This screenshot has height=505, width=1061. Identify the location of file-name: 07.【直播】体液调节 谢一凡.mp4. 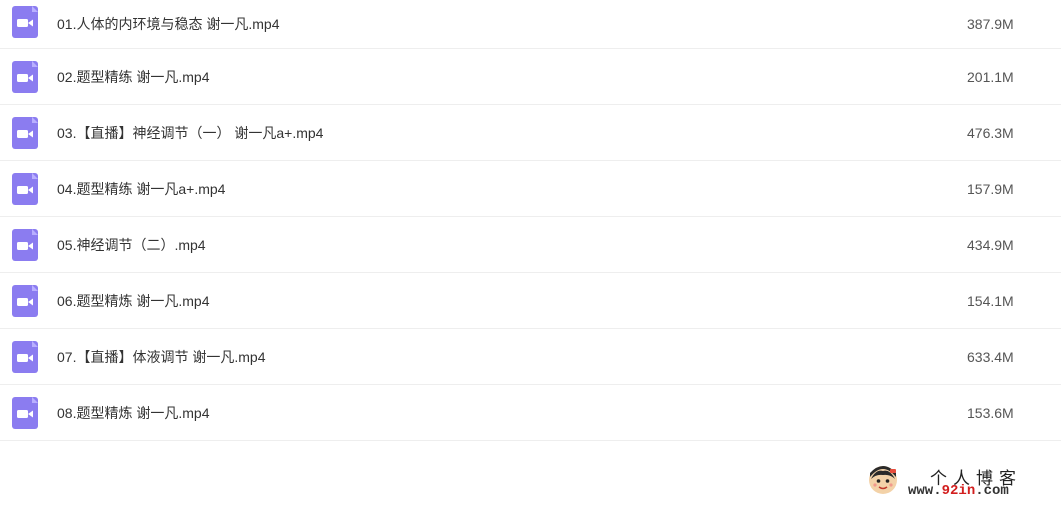
(161, 357).